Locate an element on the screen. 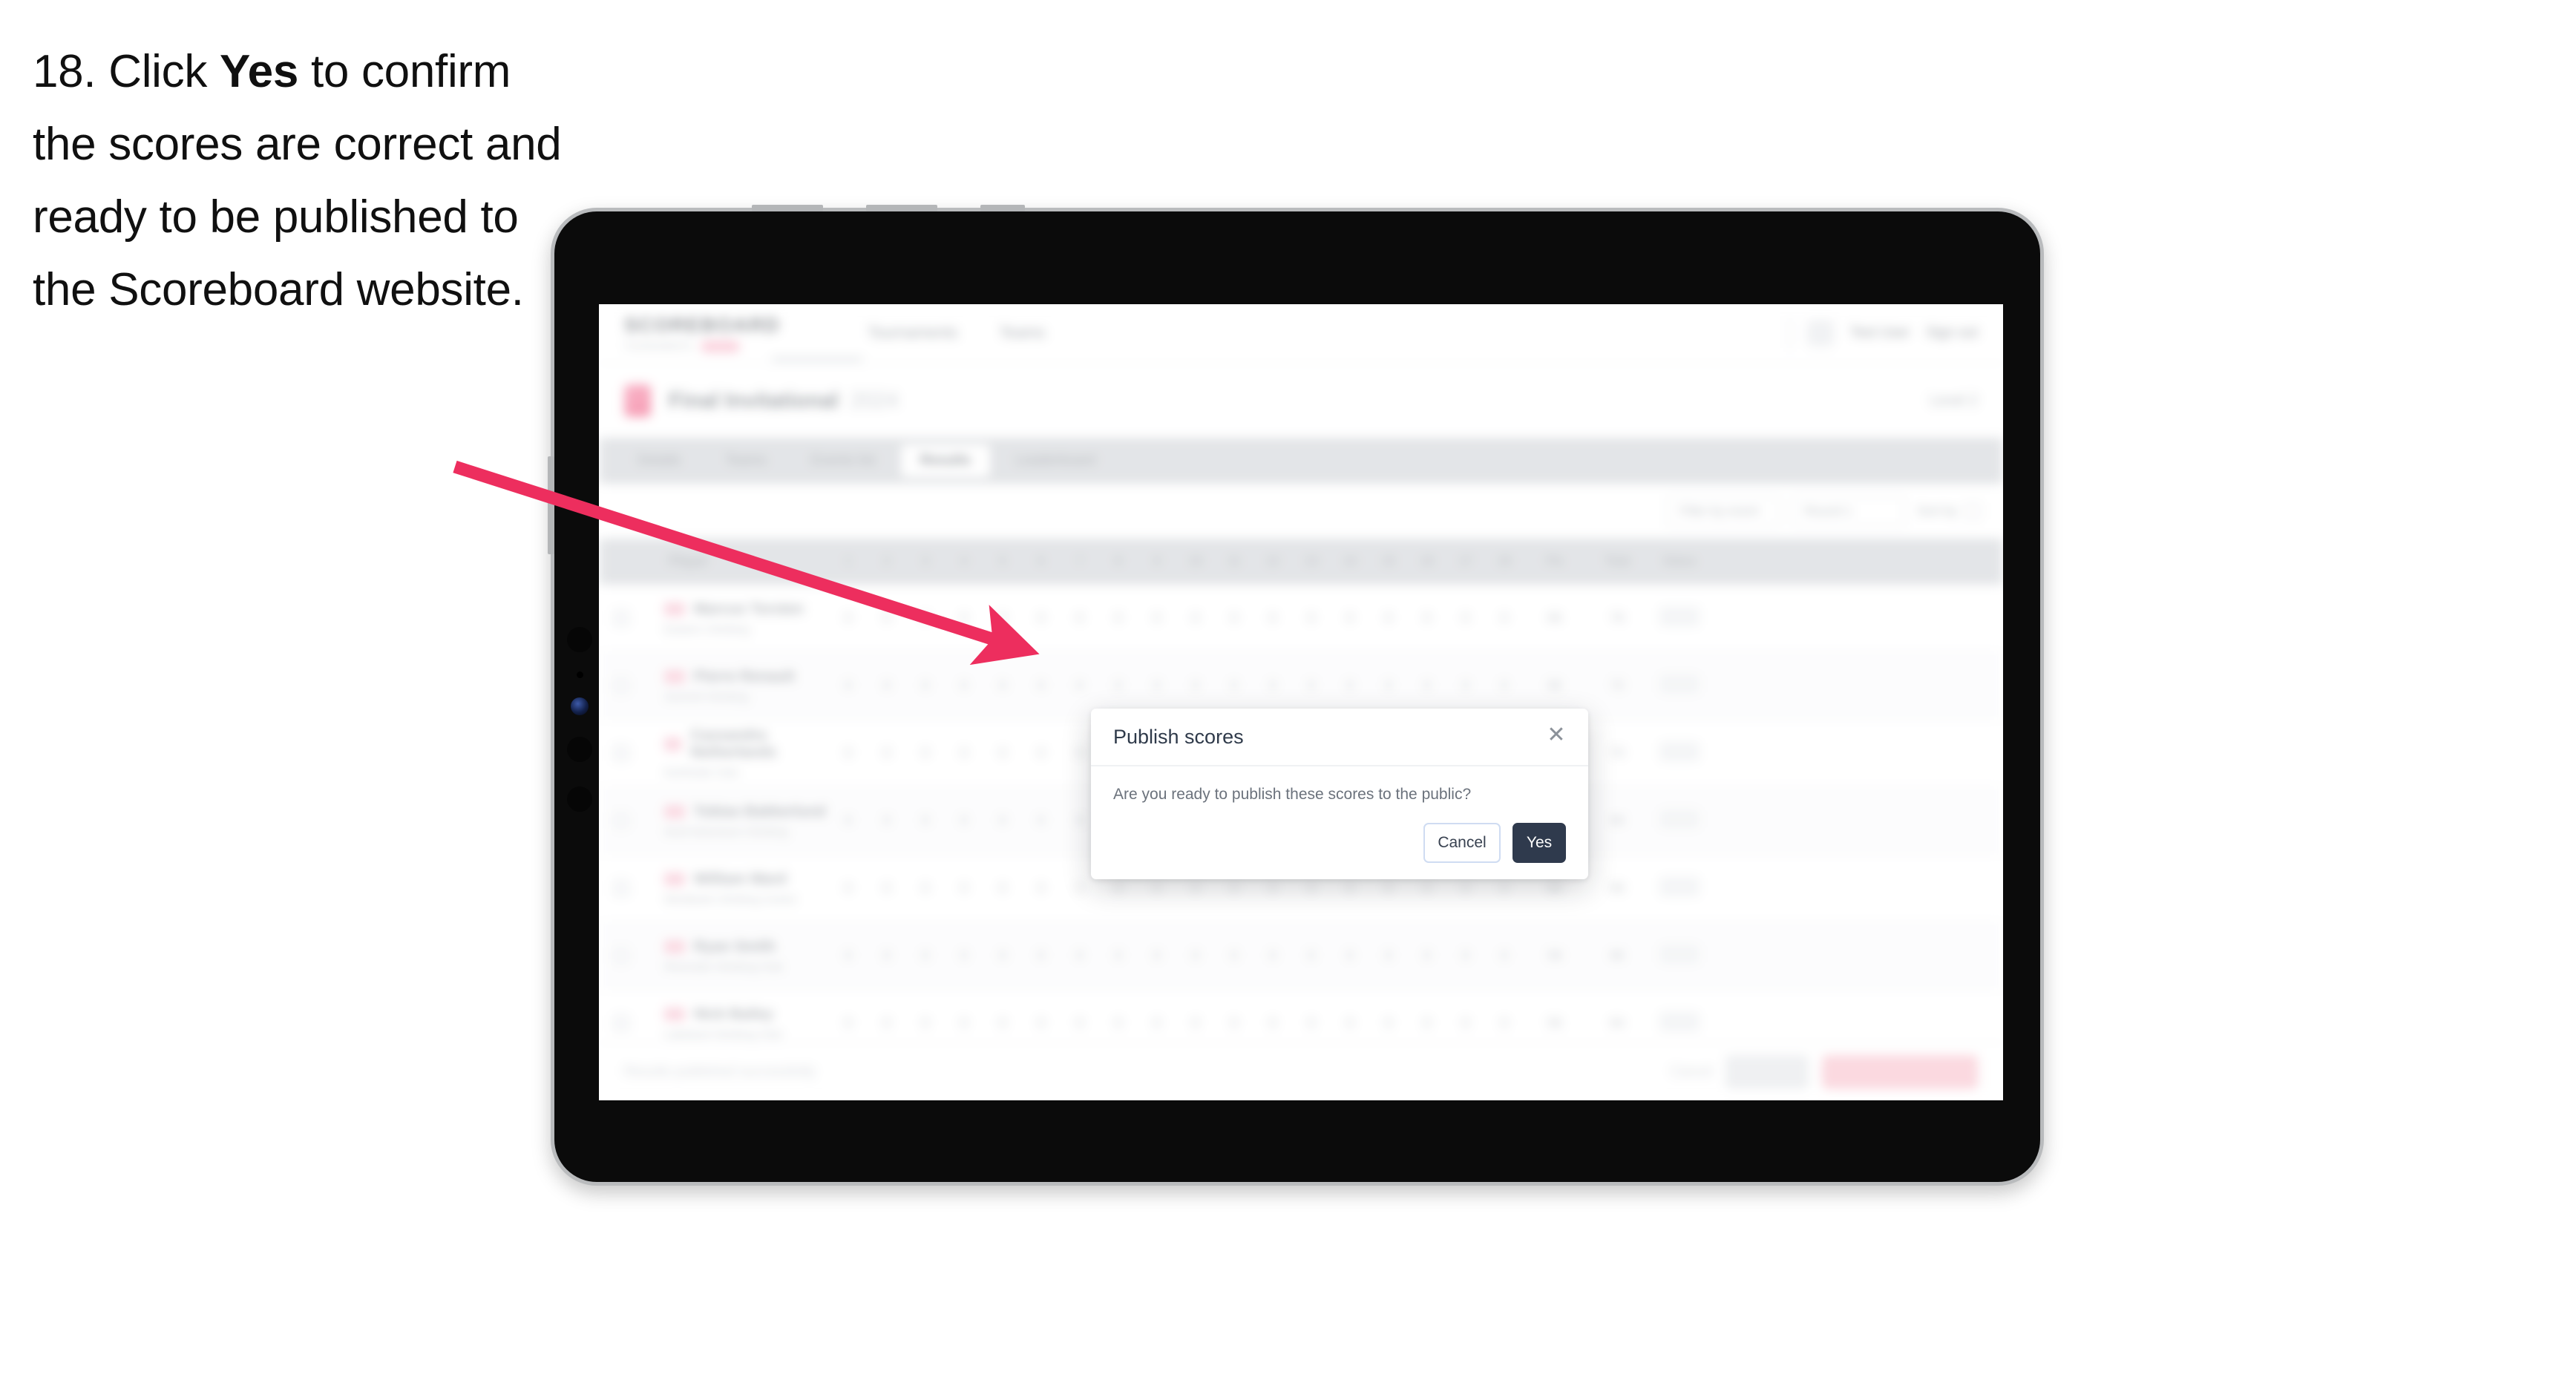 This screenshot has height=1386, width=2576. device-power-button is located at coordinates (1002, 208).